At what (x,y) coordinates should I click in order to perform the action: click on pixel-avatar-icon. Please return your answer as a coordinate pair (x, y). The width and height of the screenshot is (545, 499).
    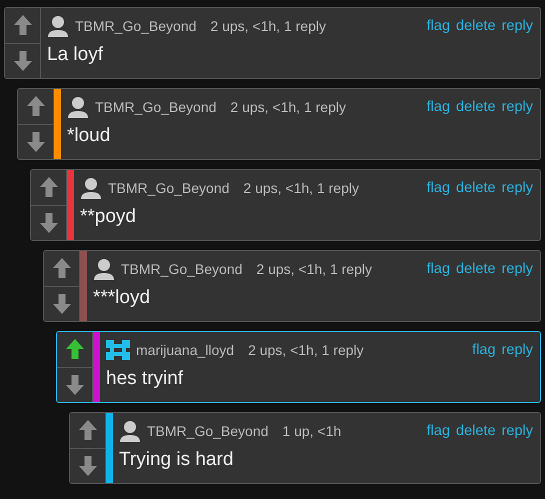
    Looking at the image, I should click on (118, 350).